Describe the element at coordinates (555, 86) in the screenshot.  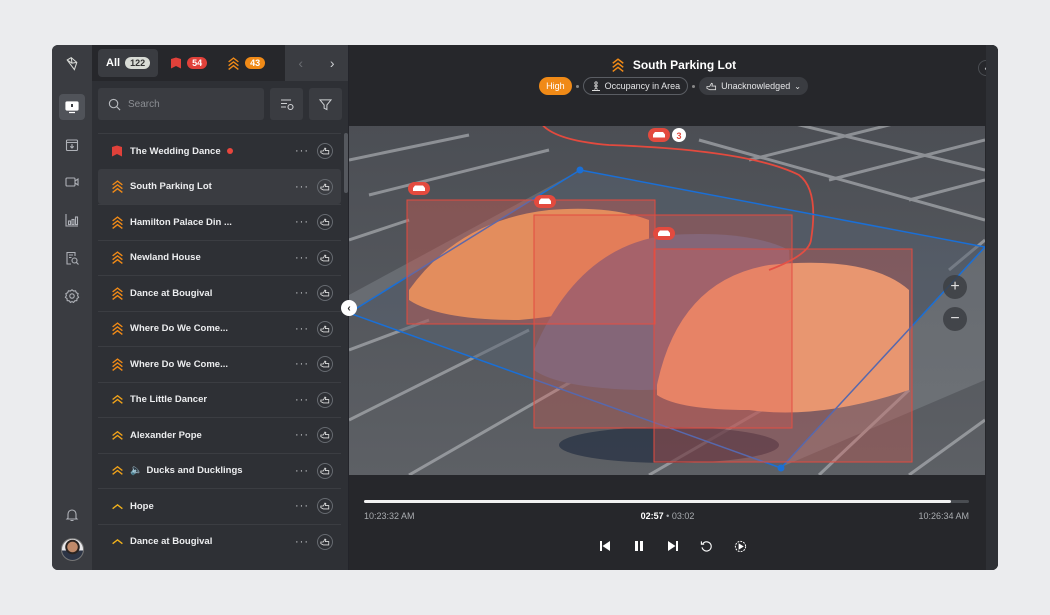
I see `severity-badge: High` at that location.